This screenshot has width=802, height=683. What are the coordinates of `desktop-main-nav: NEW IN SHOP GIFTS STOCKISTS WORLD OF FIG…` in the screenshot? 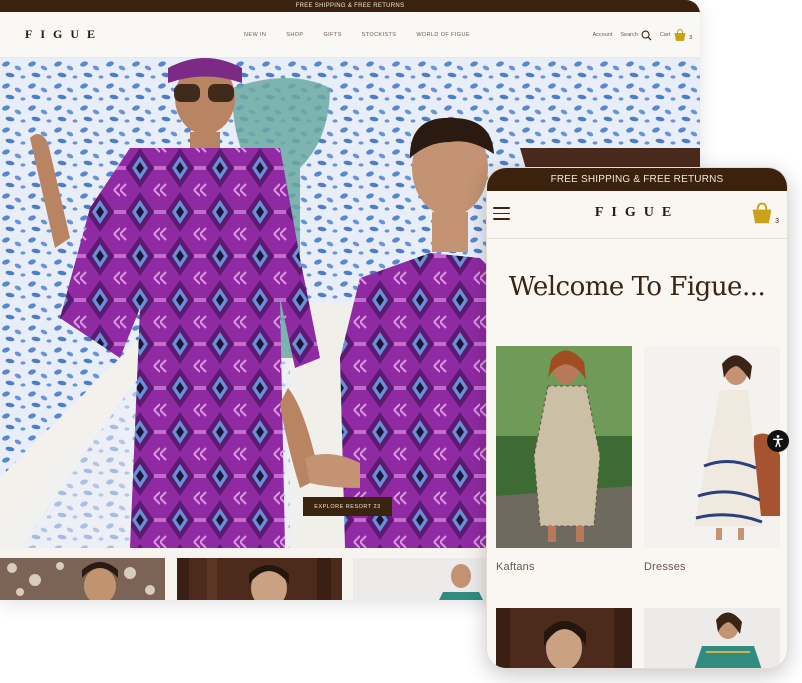 It's located at (367, 35).